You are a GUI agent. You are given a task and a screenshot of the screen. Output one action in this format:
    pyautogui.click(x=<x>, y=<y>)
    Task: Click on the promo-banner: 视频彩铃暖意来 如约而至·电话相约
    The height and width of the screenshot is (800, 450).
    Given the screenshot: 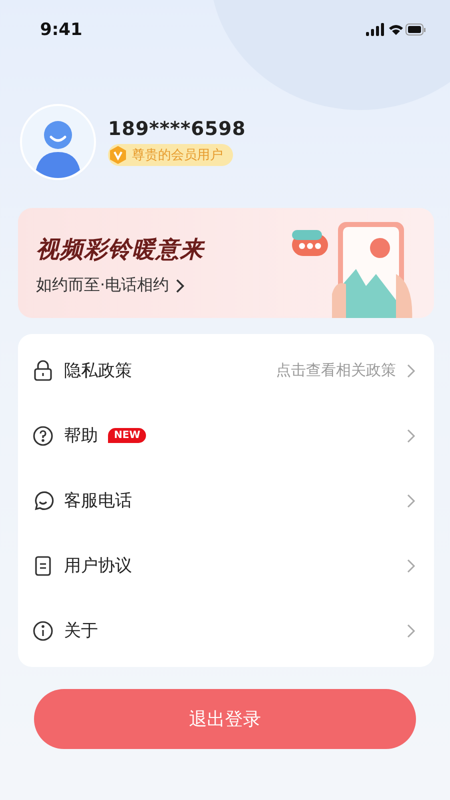 What is the action you would take?
    pyautogui.click(x=226, y=263)
    